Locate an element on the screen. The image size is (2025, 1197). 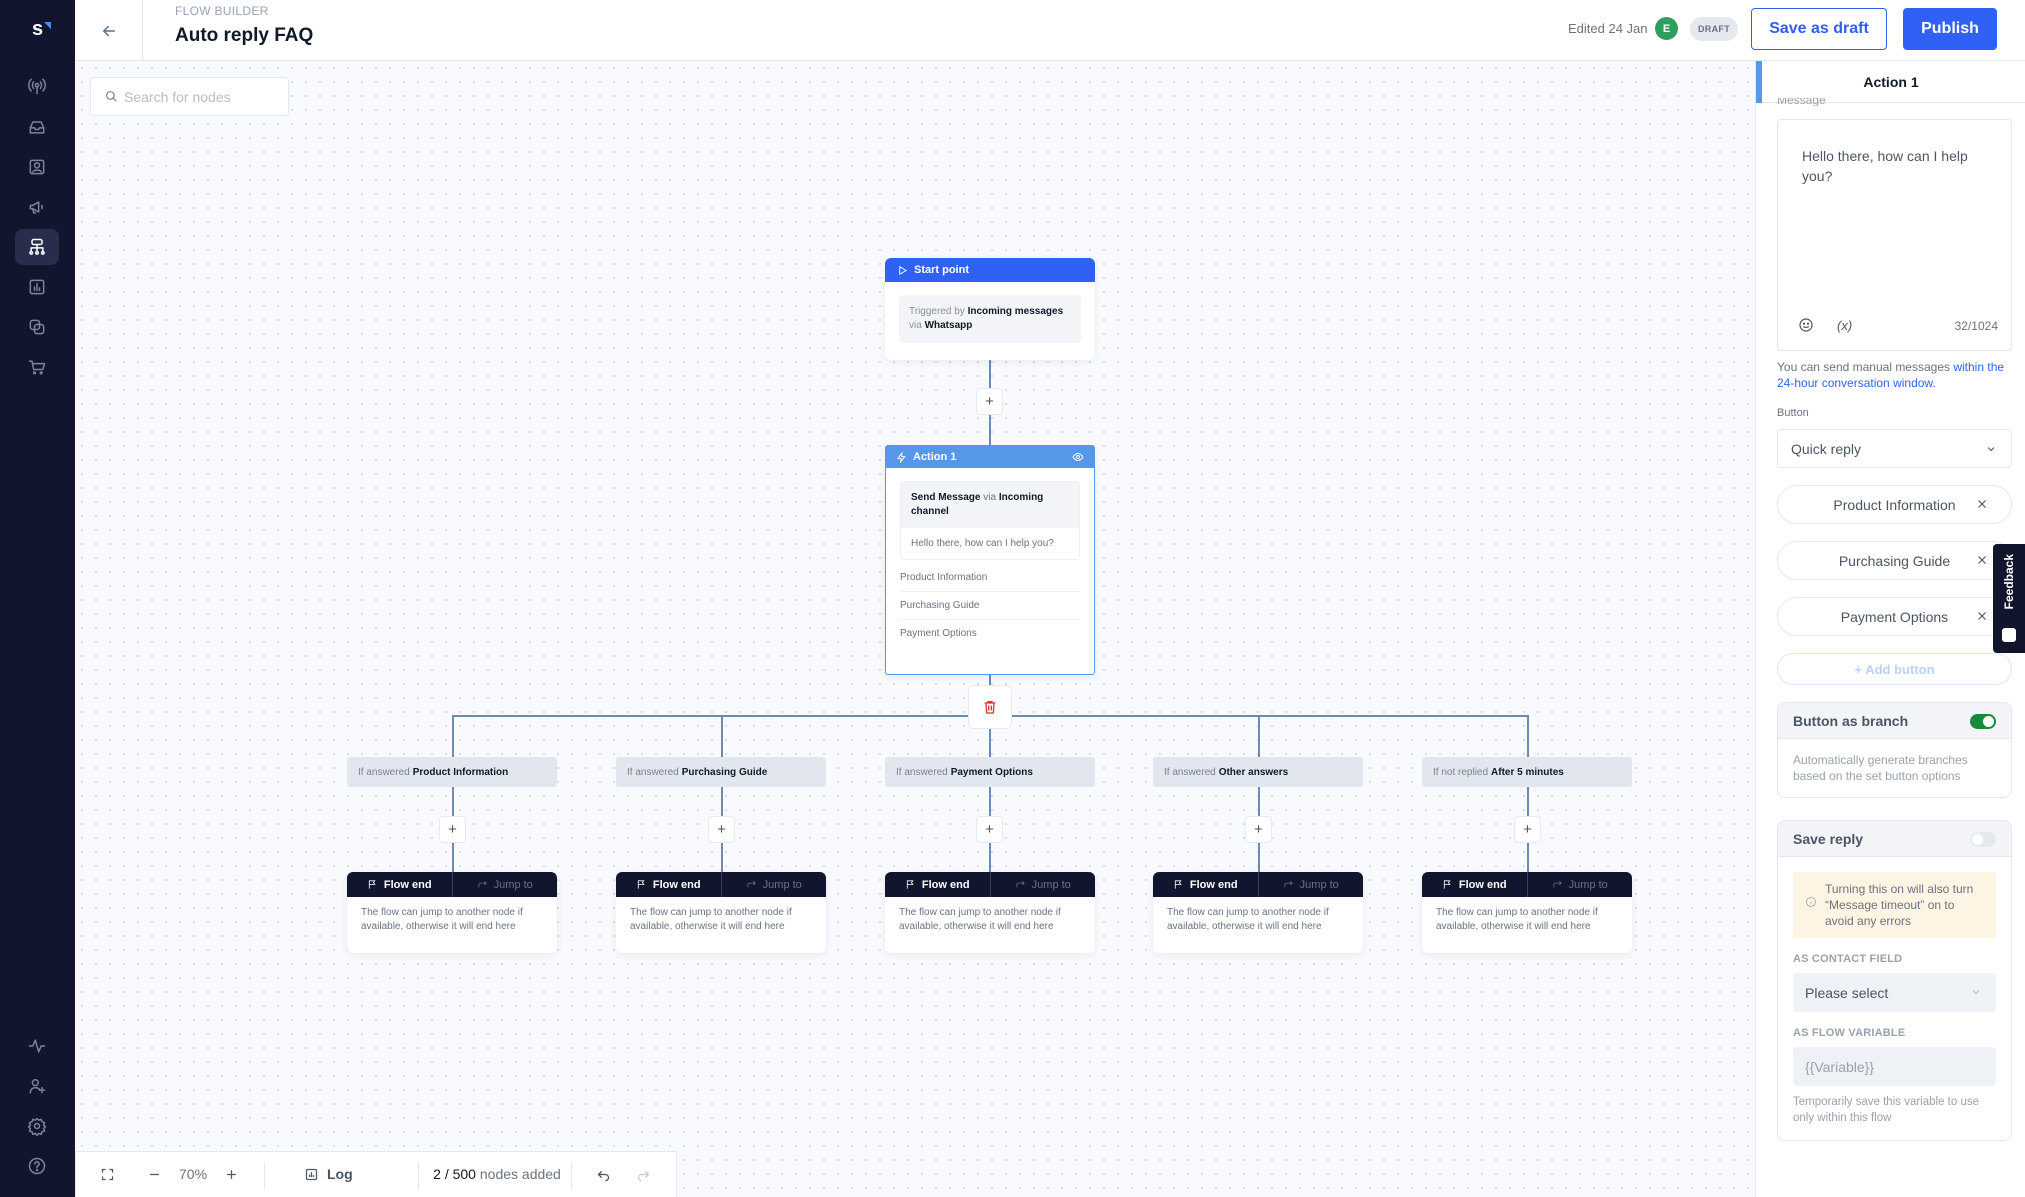
back-button is located at coordinates (109, 30).